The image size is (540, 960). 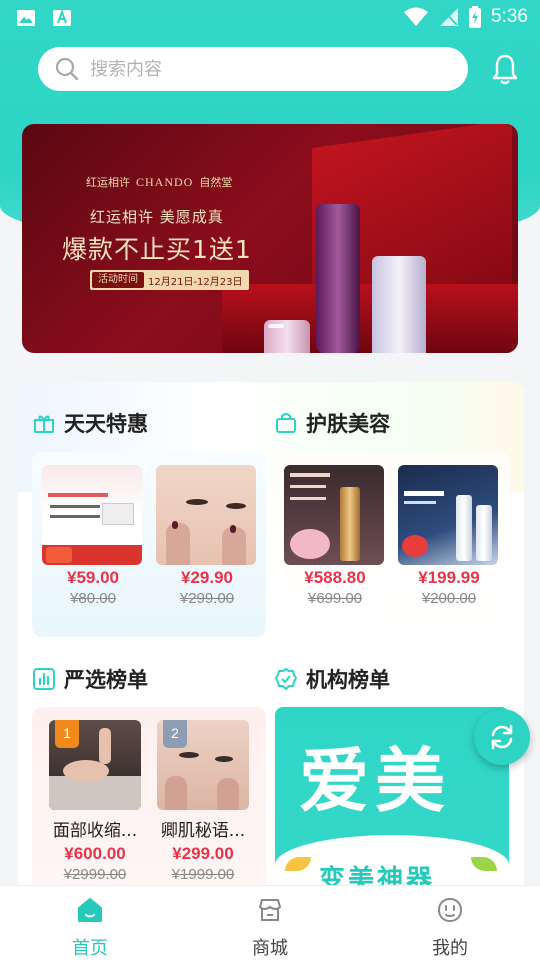 I want to click on product-image: 1, so click(x=95, y=765).